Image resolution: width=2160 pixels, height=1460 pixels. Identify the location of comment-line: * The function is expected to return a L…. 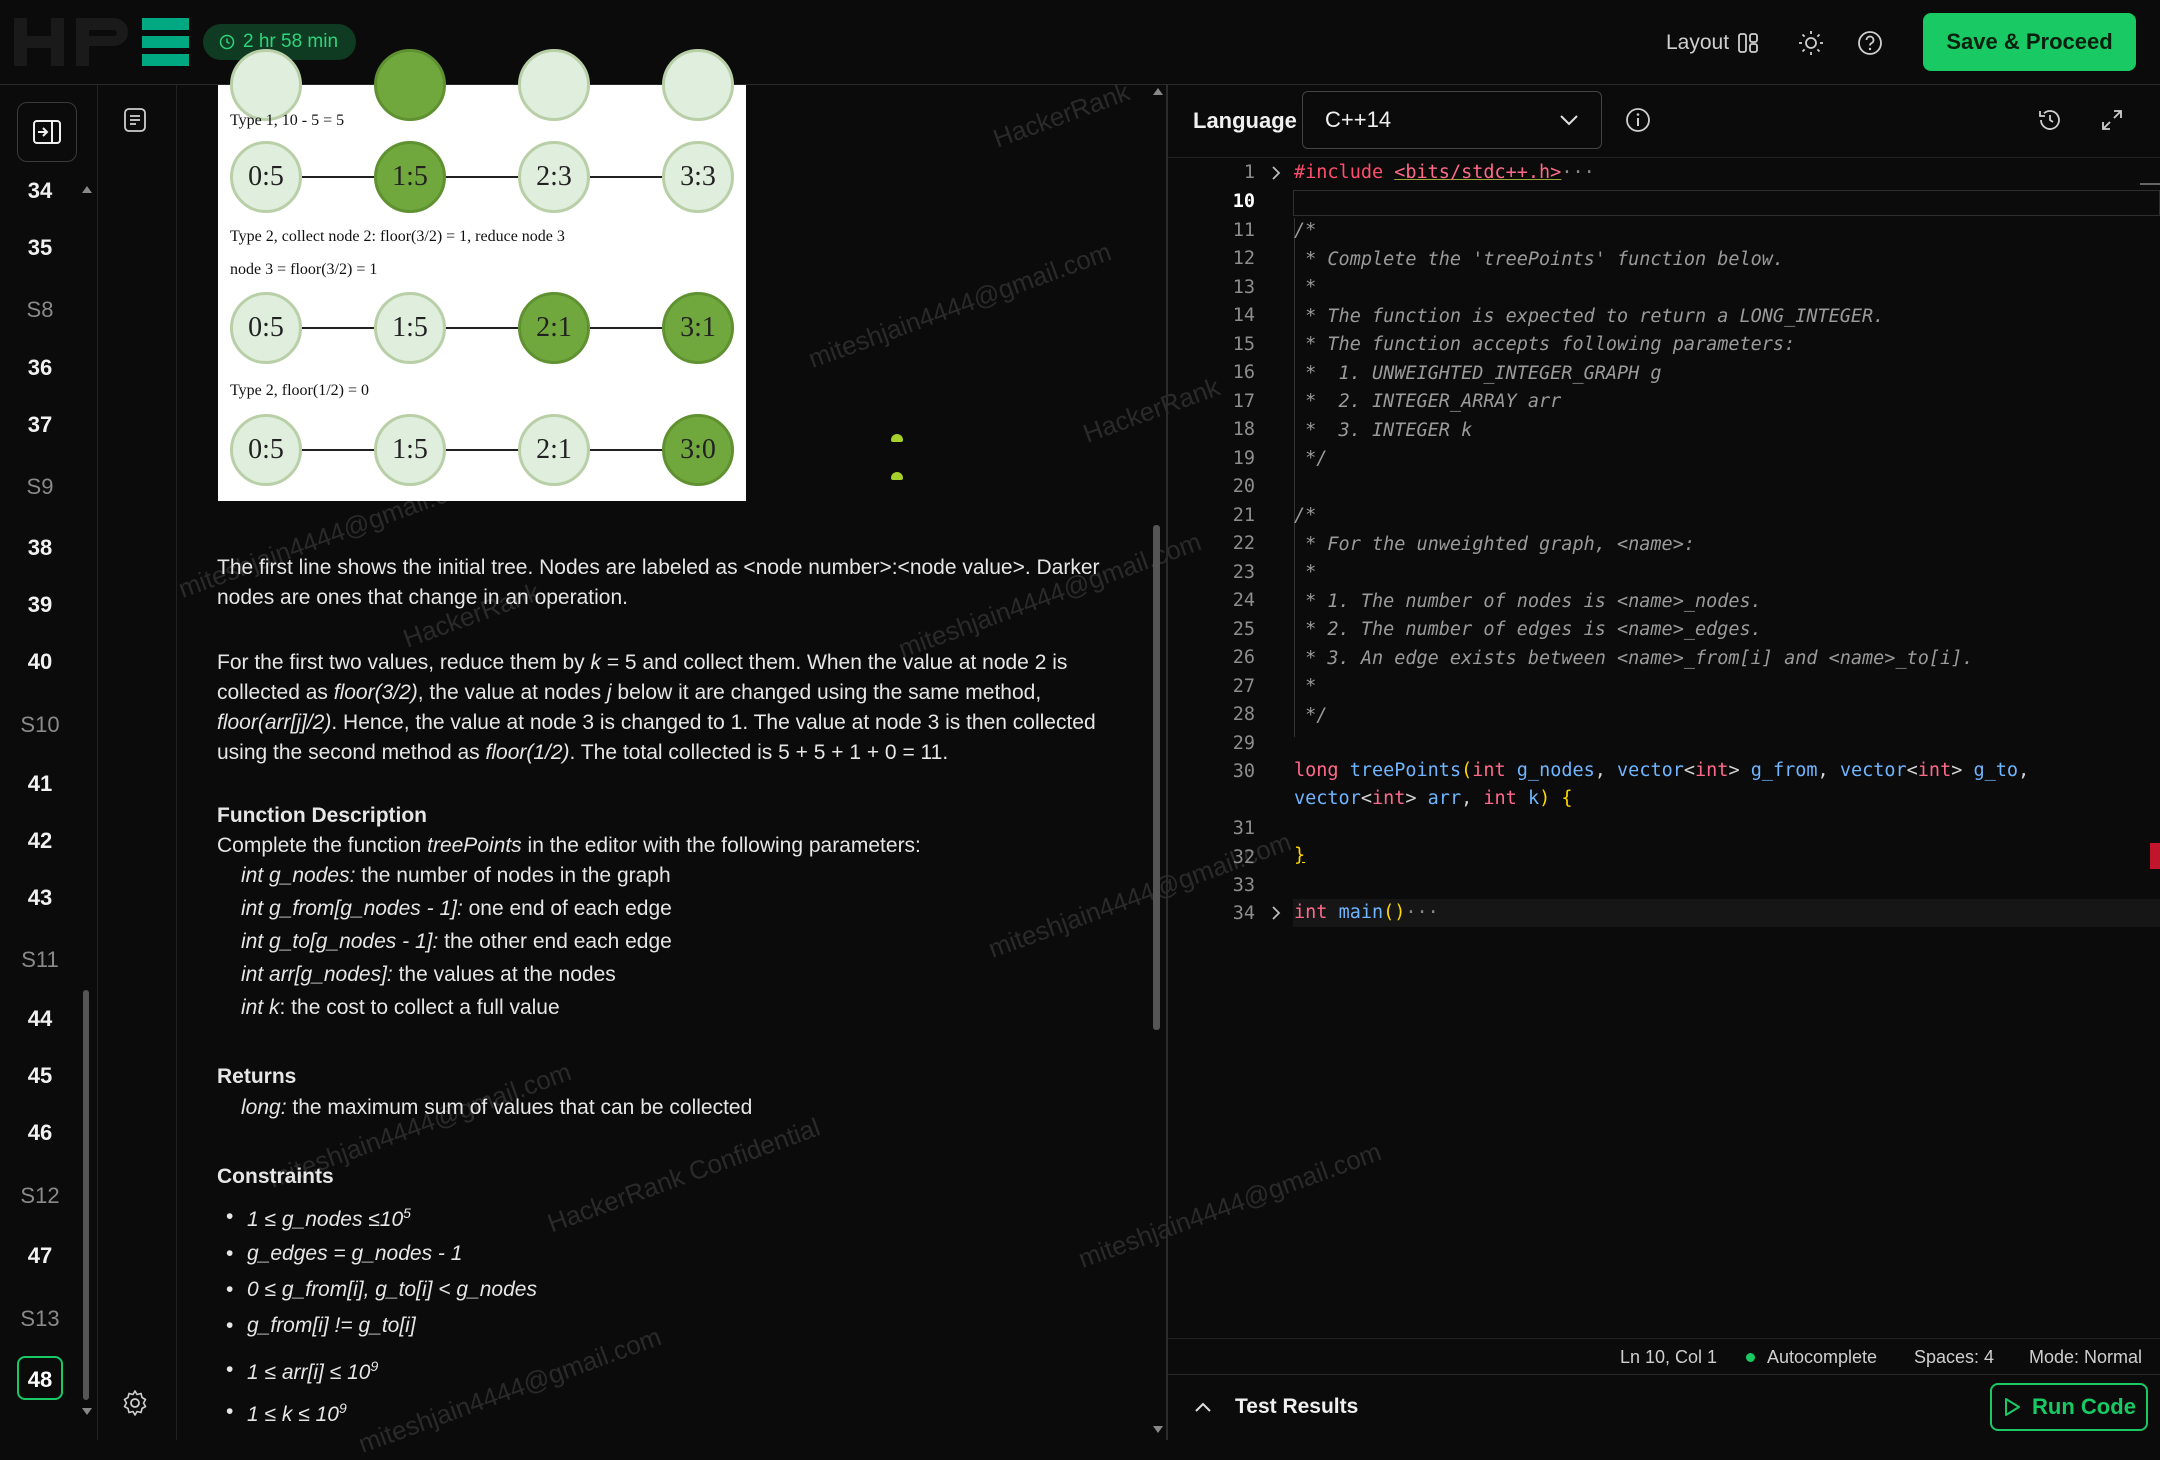
(1589, 316).